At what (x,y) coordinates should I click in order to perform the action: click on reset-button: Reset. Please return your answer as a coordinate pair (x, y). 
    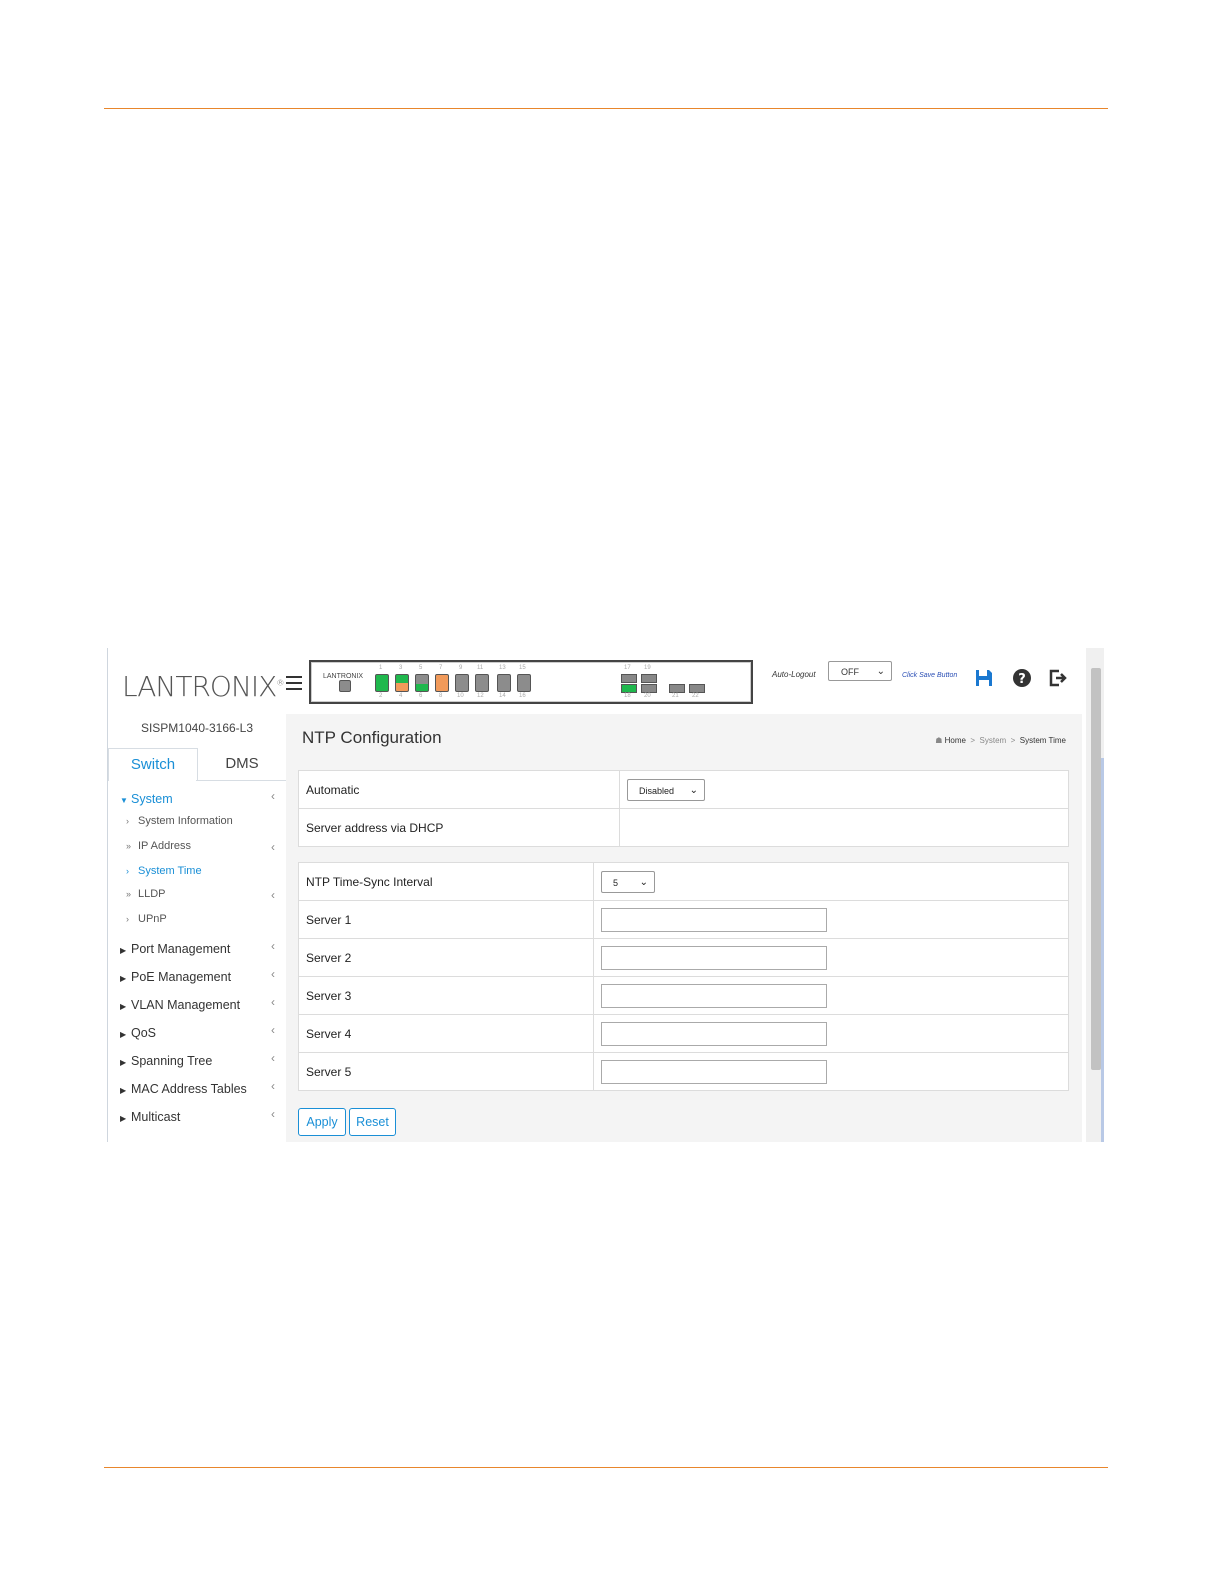
    Looking at the image, I should click on (372, 1122).